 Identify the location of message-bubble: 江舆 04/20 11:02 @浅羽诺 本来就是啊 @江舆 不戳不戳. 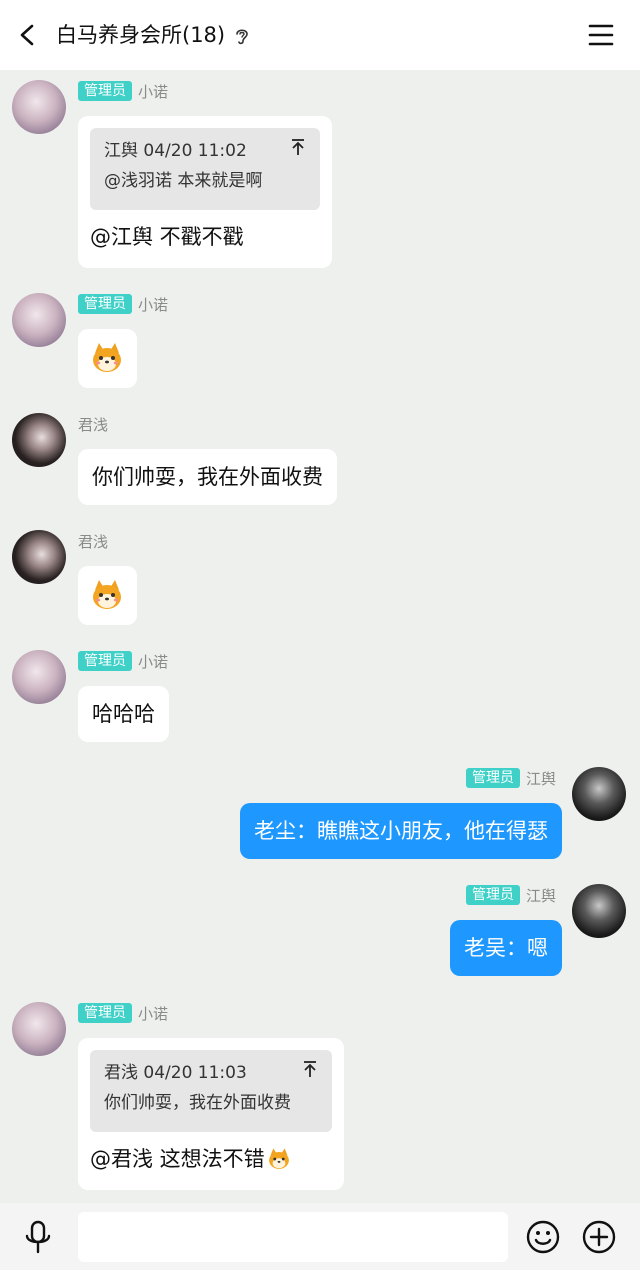
(205, 192).